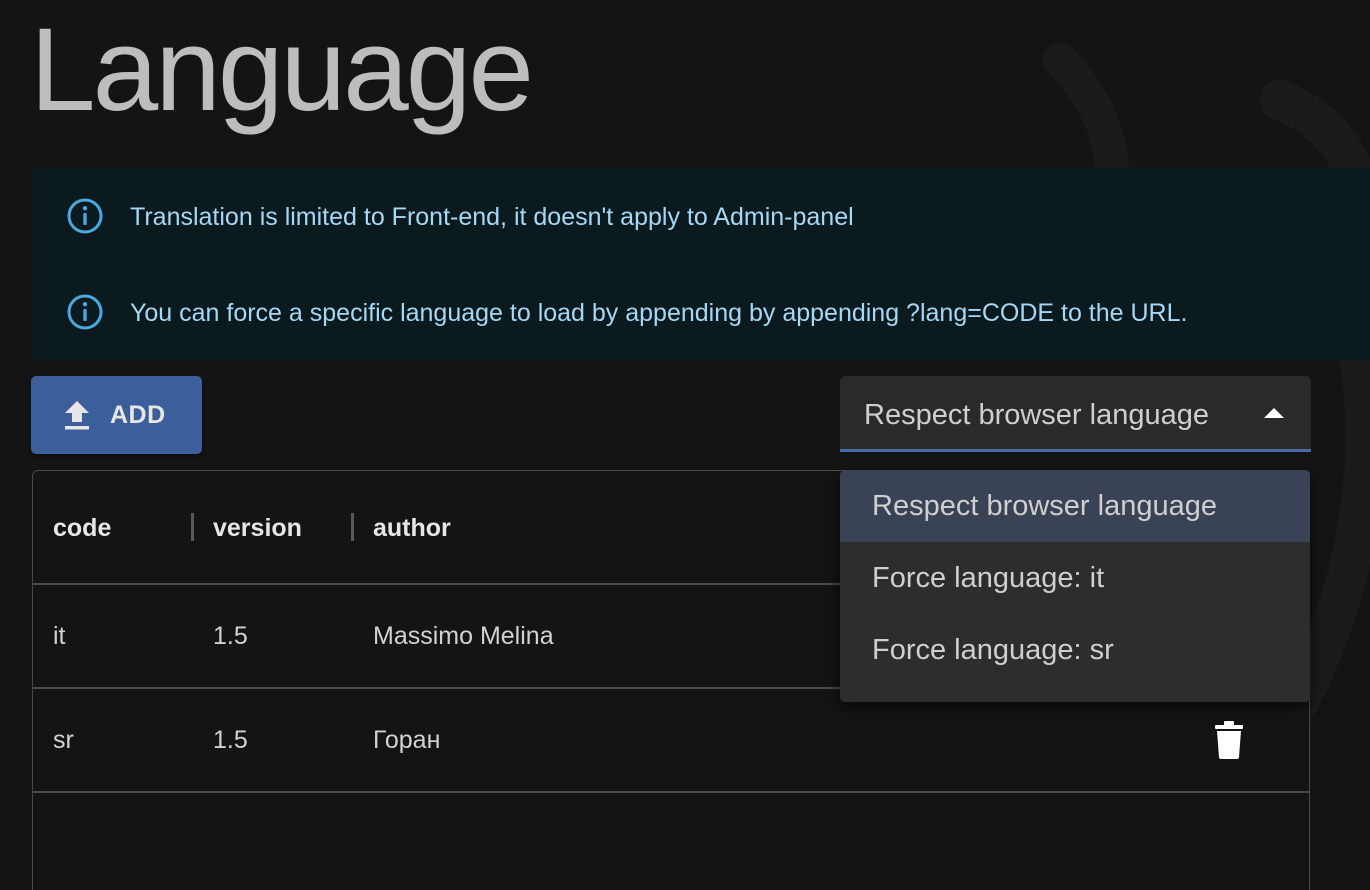 The width and height of the screenshot is (1370, 890). Describe the element at coordinates (993, 650) in the screenshot. I see `menu-item-label: Force language: sr` at that location.